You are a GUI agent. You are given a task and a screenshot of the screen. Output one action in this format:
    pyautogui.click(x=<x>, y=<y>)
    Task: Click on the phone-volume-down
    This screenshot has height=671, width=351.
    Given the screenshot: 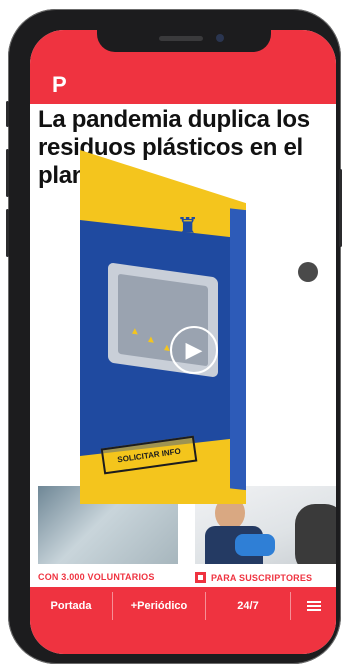 What is the action you would take?
    pyautogui.click(x=7, y=233)
    